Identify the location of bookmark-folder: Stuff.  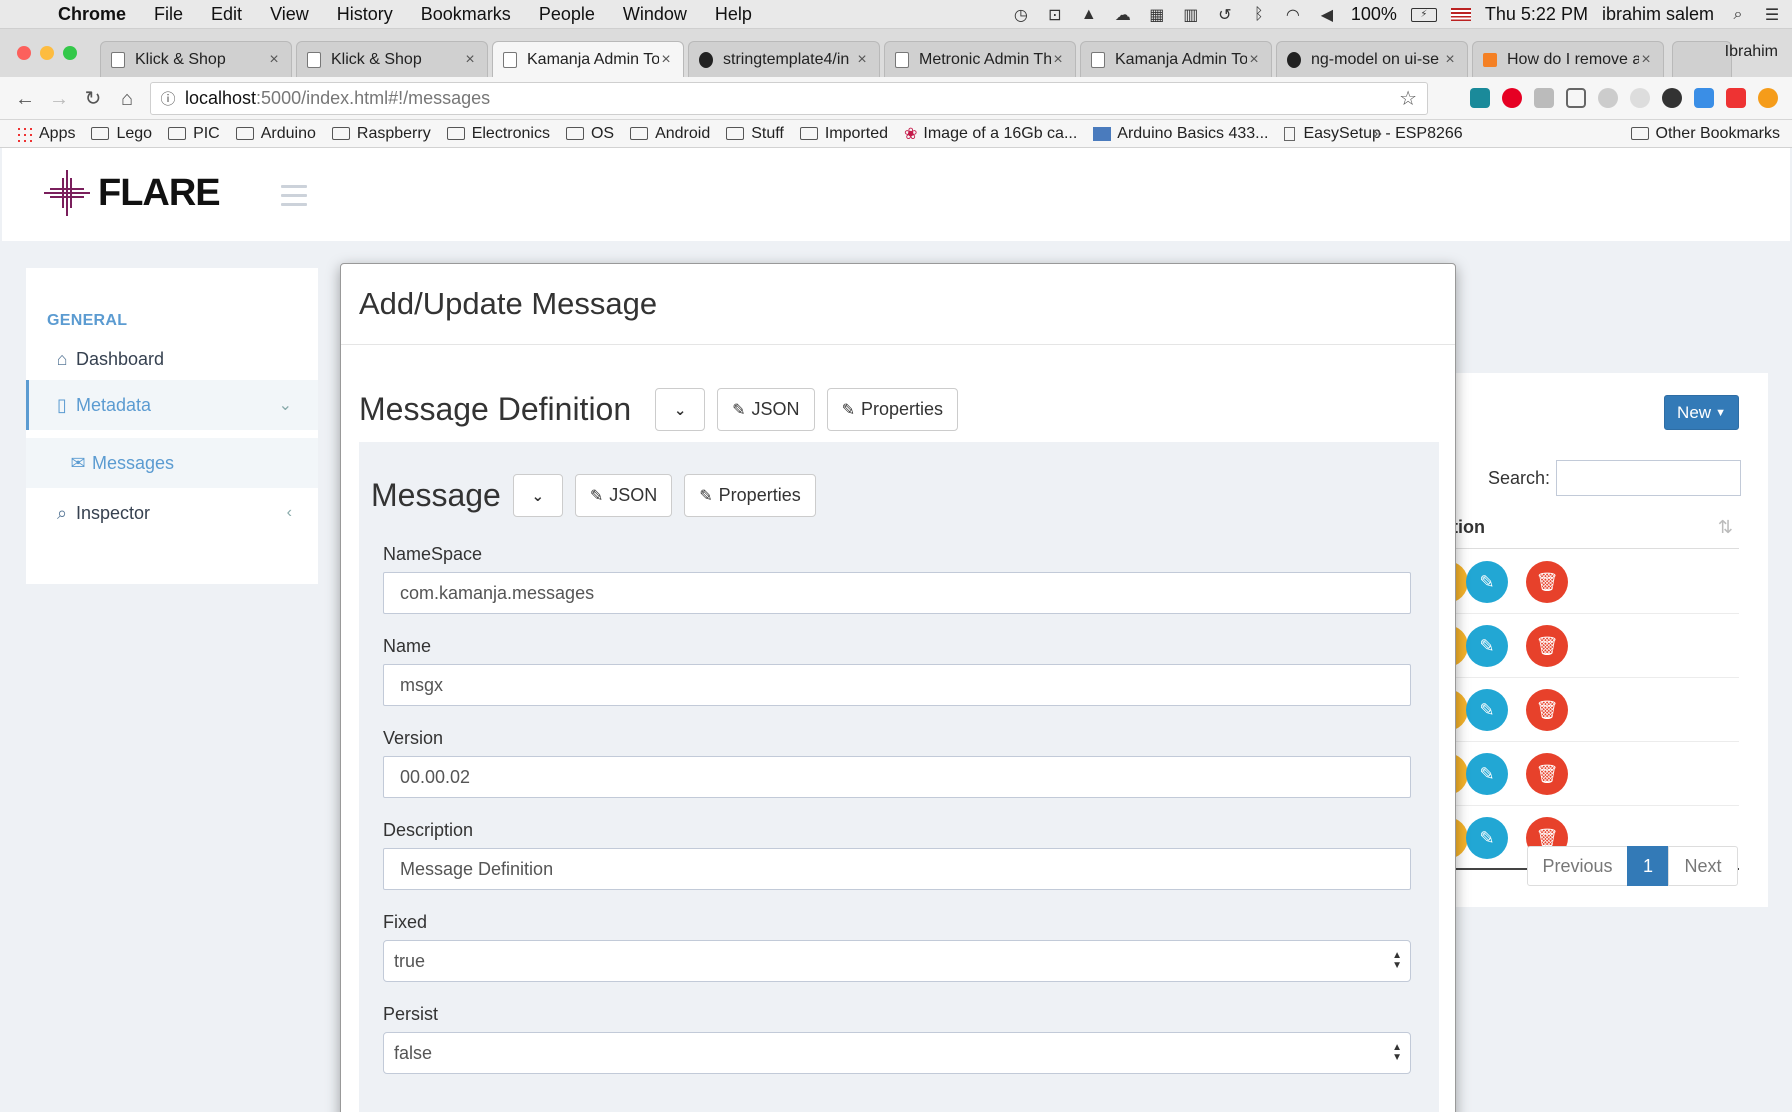
(755, 134).